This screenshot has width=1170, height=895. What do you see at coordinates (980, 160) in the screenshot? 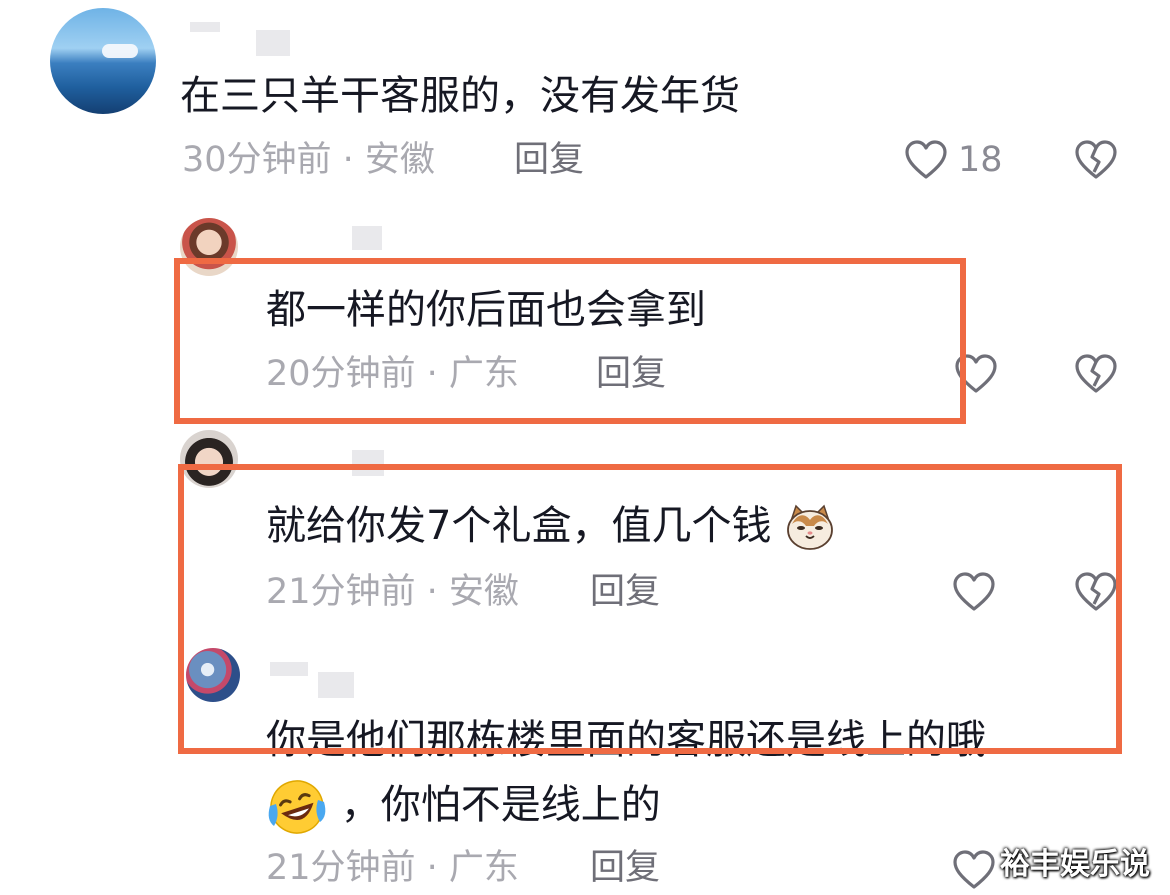
I see `like-count: 18` at bounding box center [980, 160].